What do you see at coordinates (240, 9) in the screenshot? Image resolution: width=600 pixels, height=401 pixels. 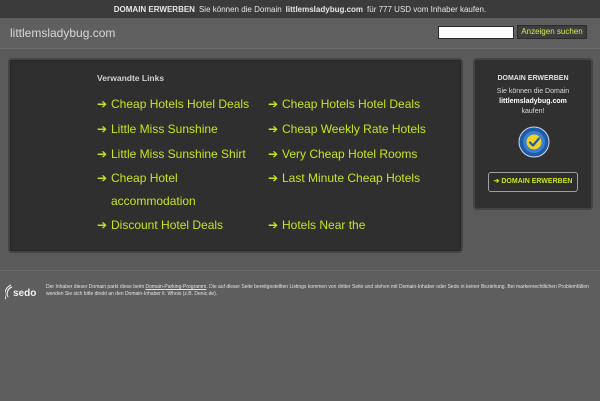 I see `banner-text: Sie können die Domain` at bounding box center [240, 9].